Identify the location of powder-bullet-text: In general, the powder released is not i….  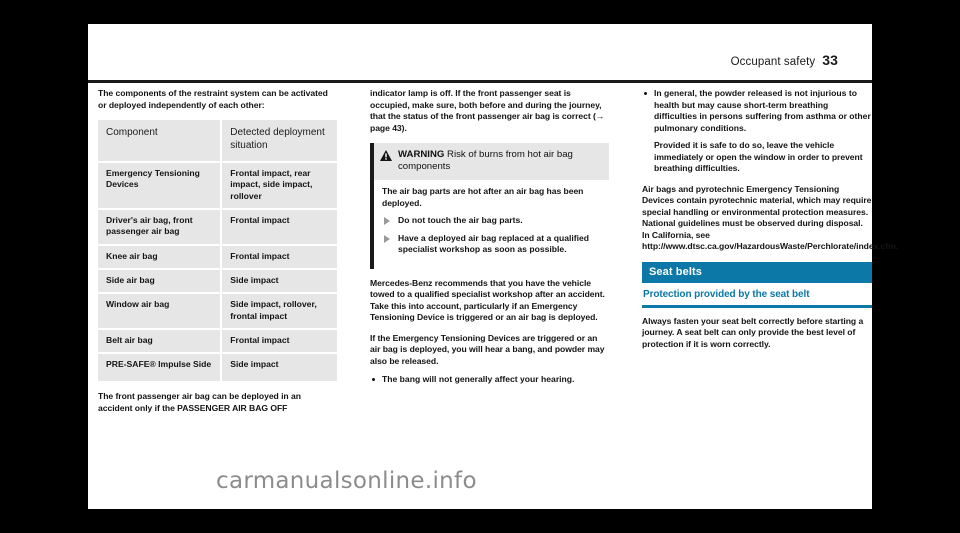
(762, 110).